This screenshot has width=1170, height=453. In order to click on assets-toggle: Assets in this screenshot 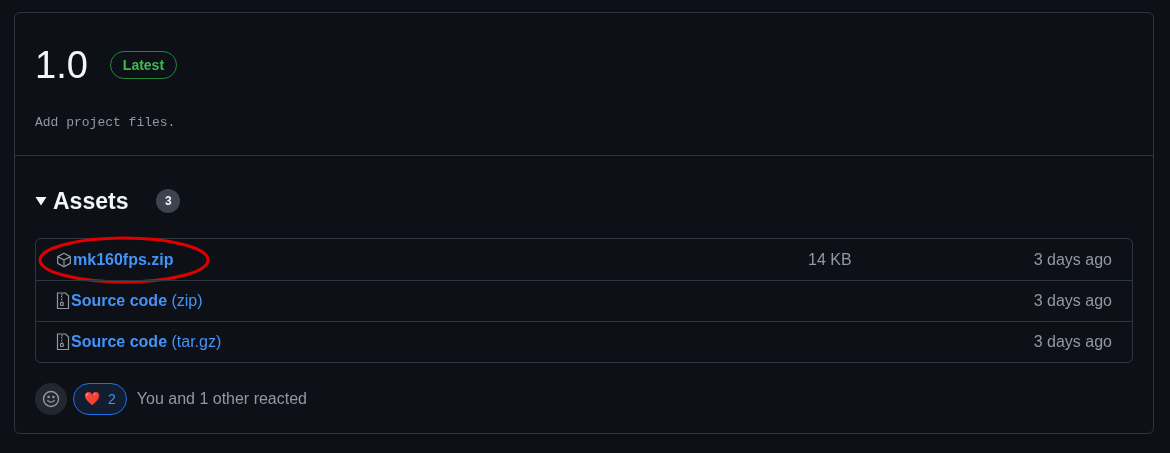, I will do `click(82, 200)`.